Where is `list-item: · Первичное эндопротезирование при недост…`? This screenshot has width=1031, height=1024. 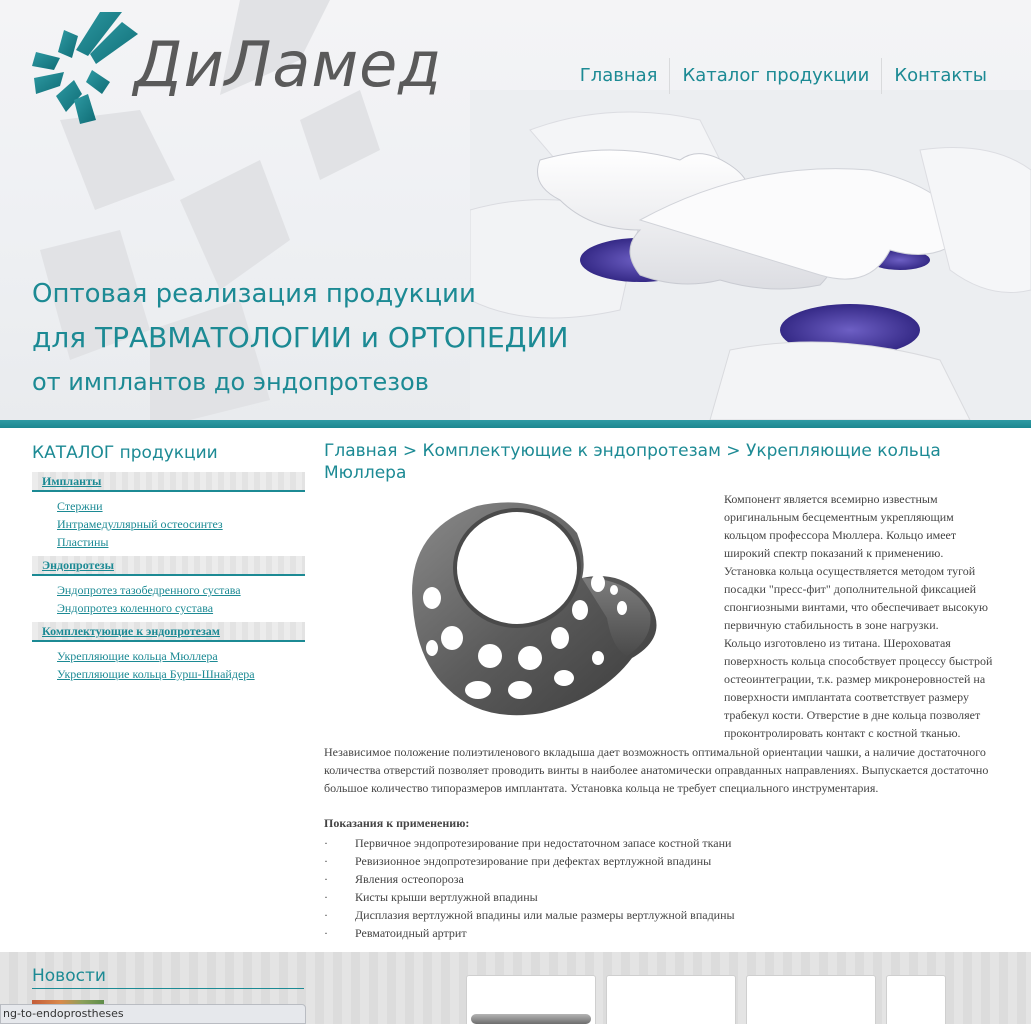
list-item: · Первичное эндопротезирование при недост… is located at coordinates (659, 843).